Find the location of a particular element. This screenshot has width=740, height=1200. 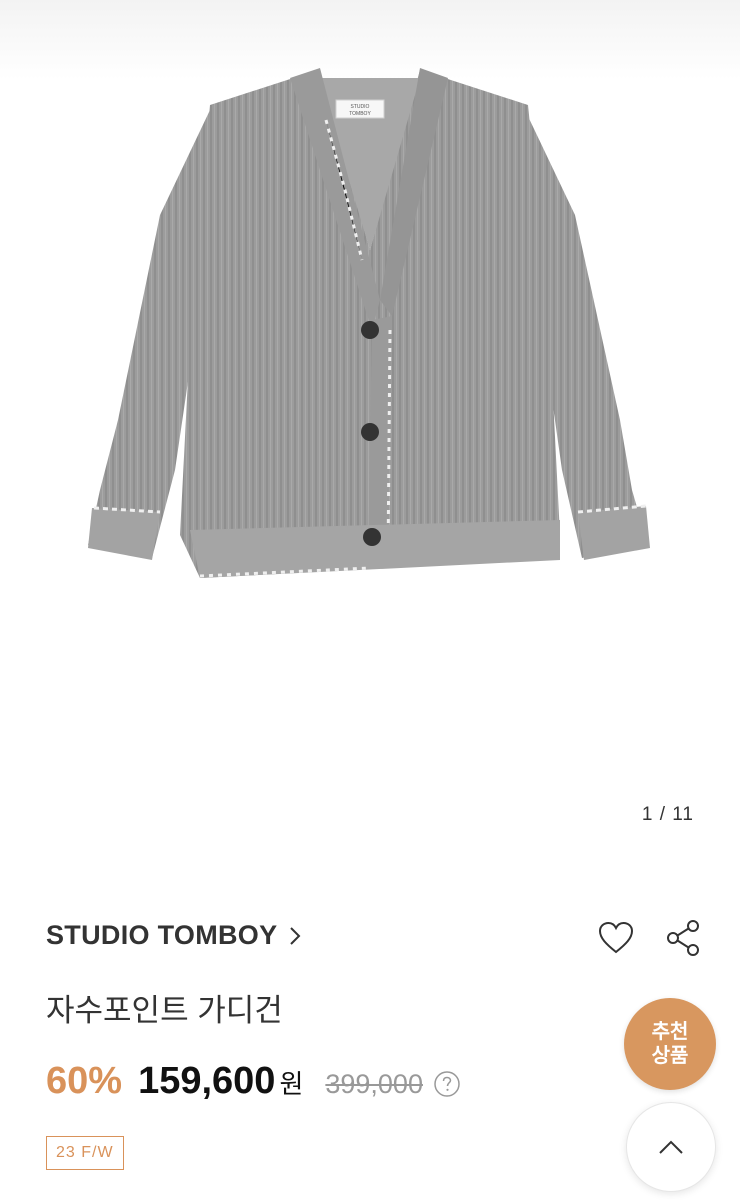

original-price: 399,000 is located at coordinates (374, 1084).